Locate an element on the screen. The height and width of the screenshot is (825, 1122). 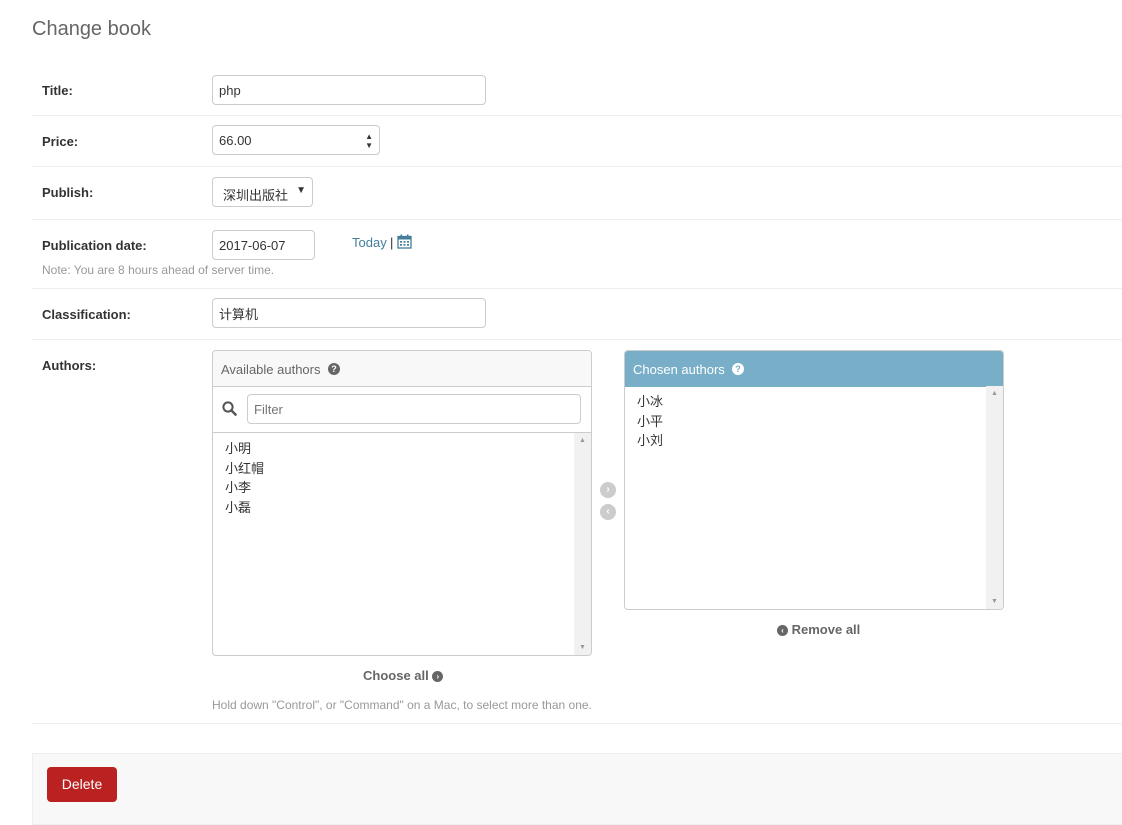
publication-date-input is located at coordinates (263, 245).